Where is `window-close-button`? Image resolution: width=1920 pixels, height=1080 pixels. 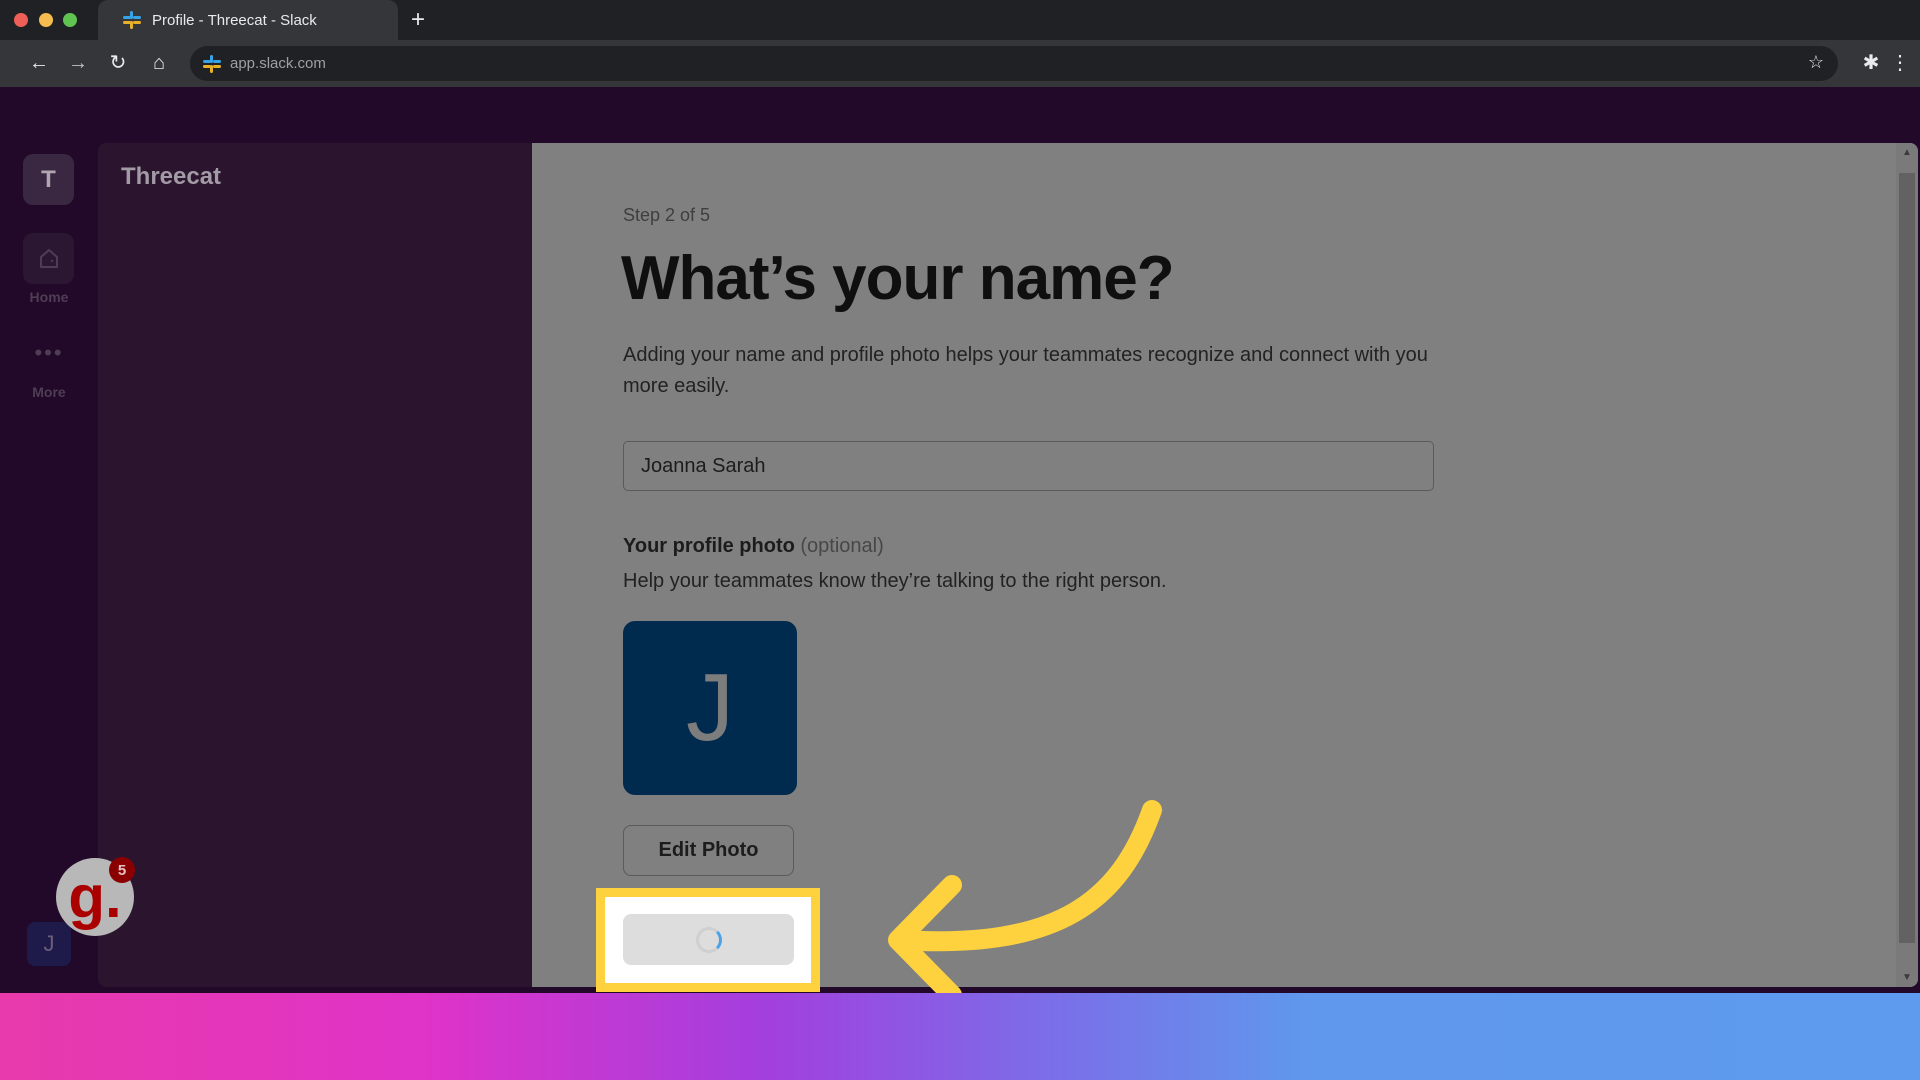 window-close-button is located at coordinates (21, 20).